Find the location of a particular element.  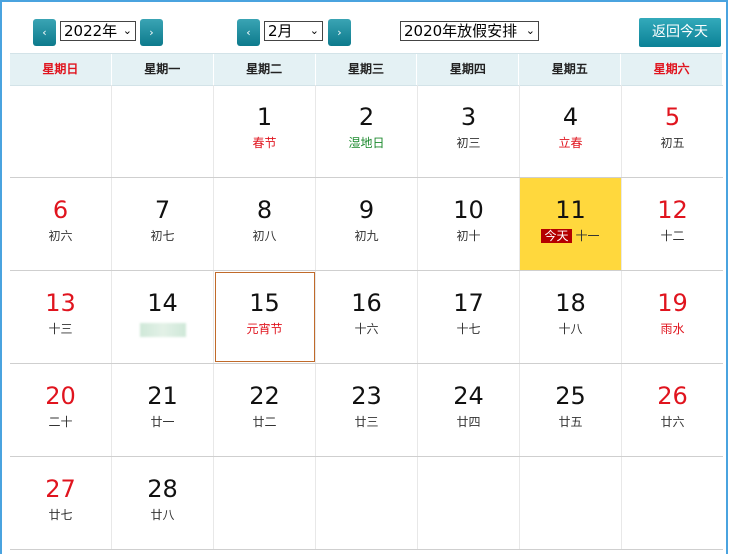

calendar-day-cell: 28 廿八 is located at coordinates (163, 503).